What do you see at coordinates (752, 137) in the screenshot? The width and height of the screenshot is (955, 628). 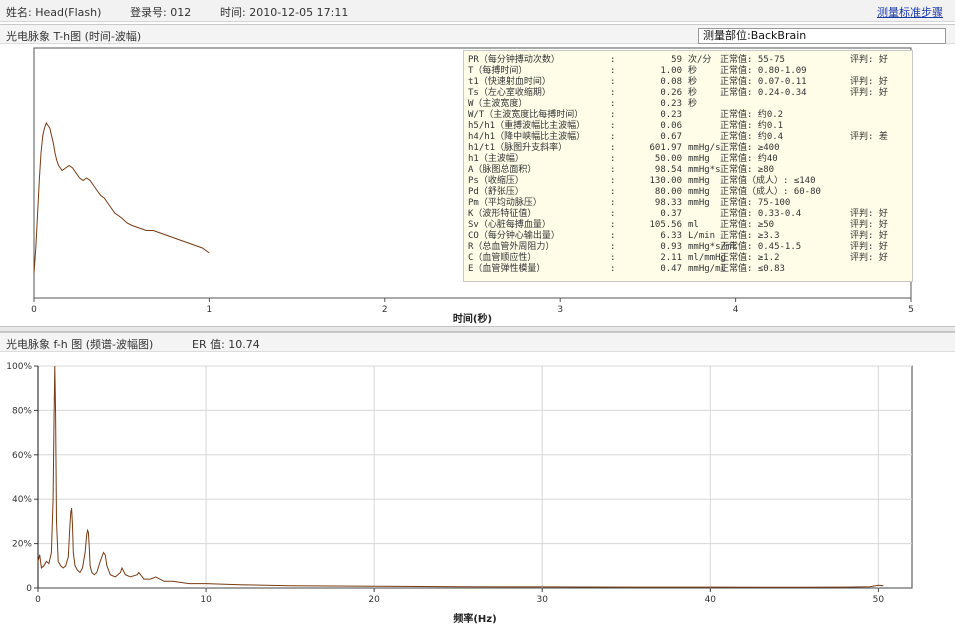 I see `metric-normal-range: 正常值: 约0.4` at bounding box center [752, 137].